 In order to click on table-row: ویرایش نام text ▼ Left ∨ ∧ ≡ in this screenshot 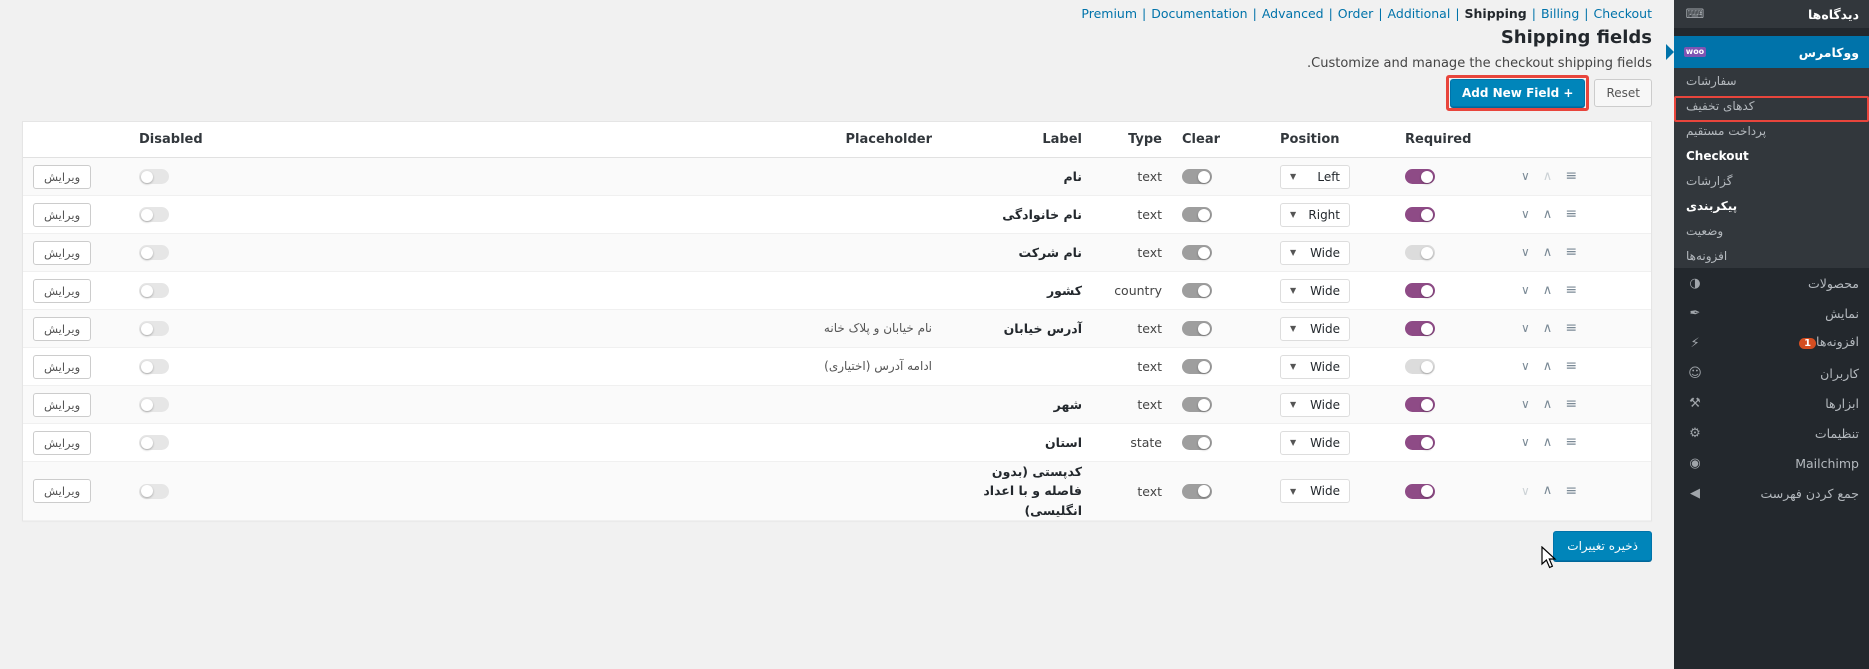, I will do `click(837, 176)`.